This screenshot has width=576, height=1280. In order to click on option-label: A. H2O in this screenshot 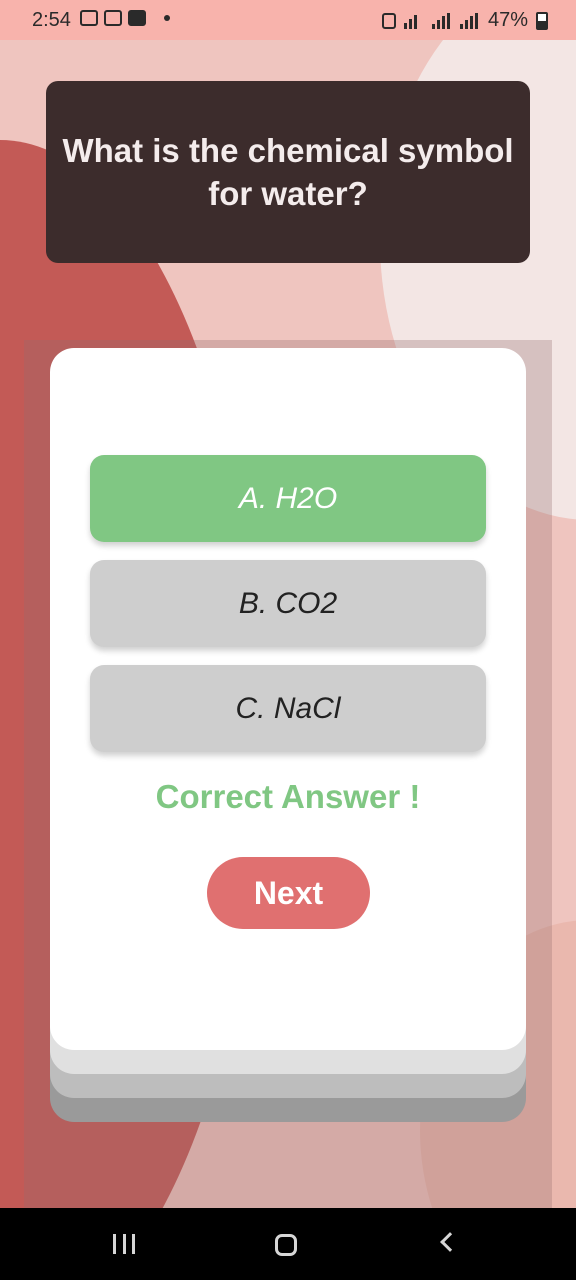, I will do `click(288, 498)`.